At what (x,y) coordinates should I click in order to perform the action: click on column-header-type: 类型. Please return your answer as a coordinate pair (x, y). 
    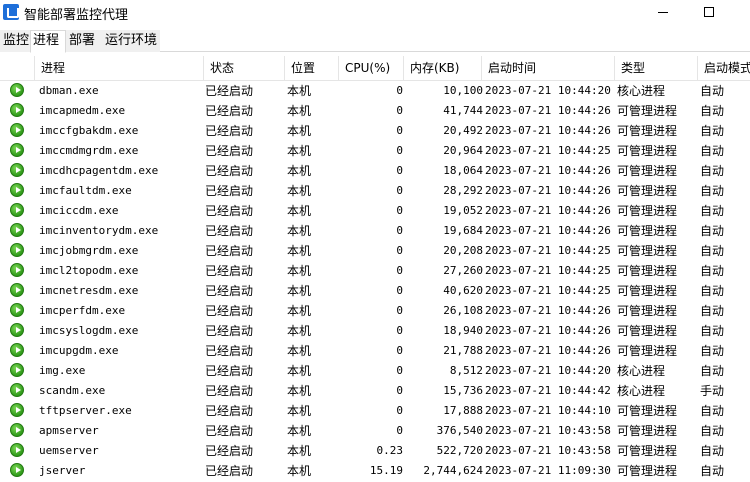
    Looking at the image, I should click on (656, 68).